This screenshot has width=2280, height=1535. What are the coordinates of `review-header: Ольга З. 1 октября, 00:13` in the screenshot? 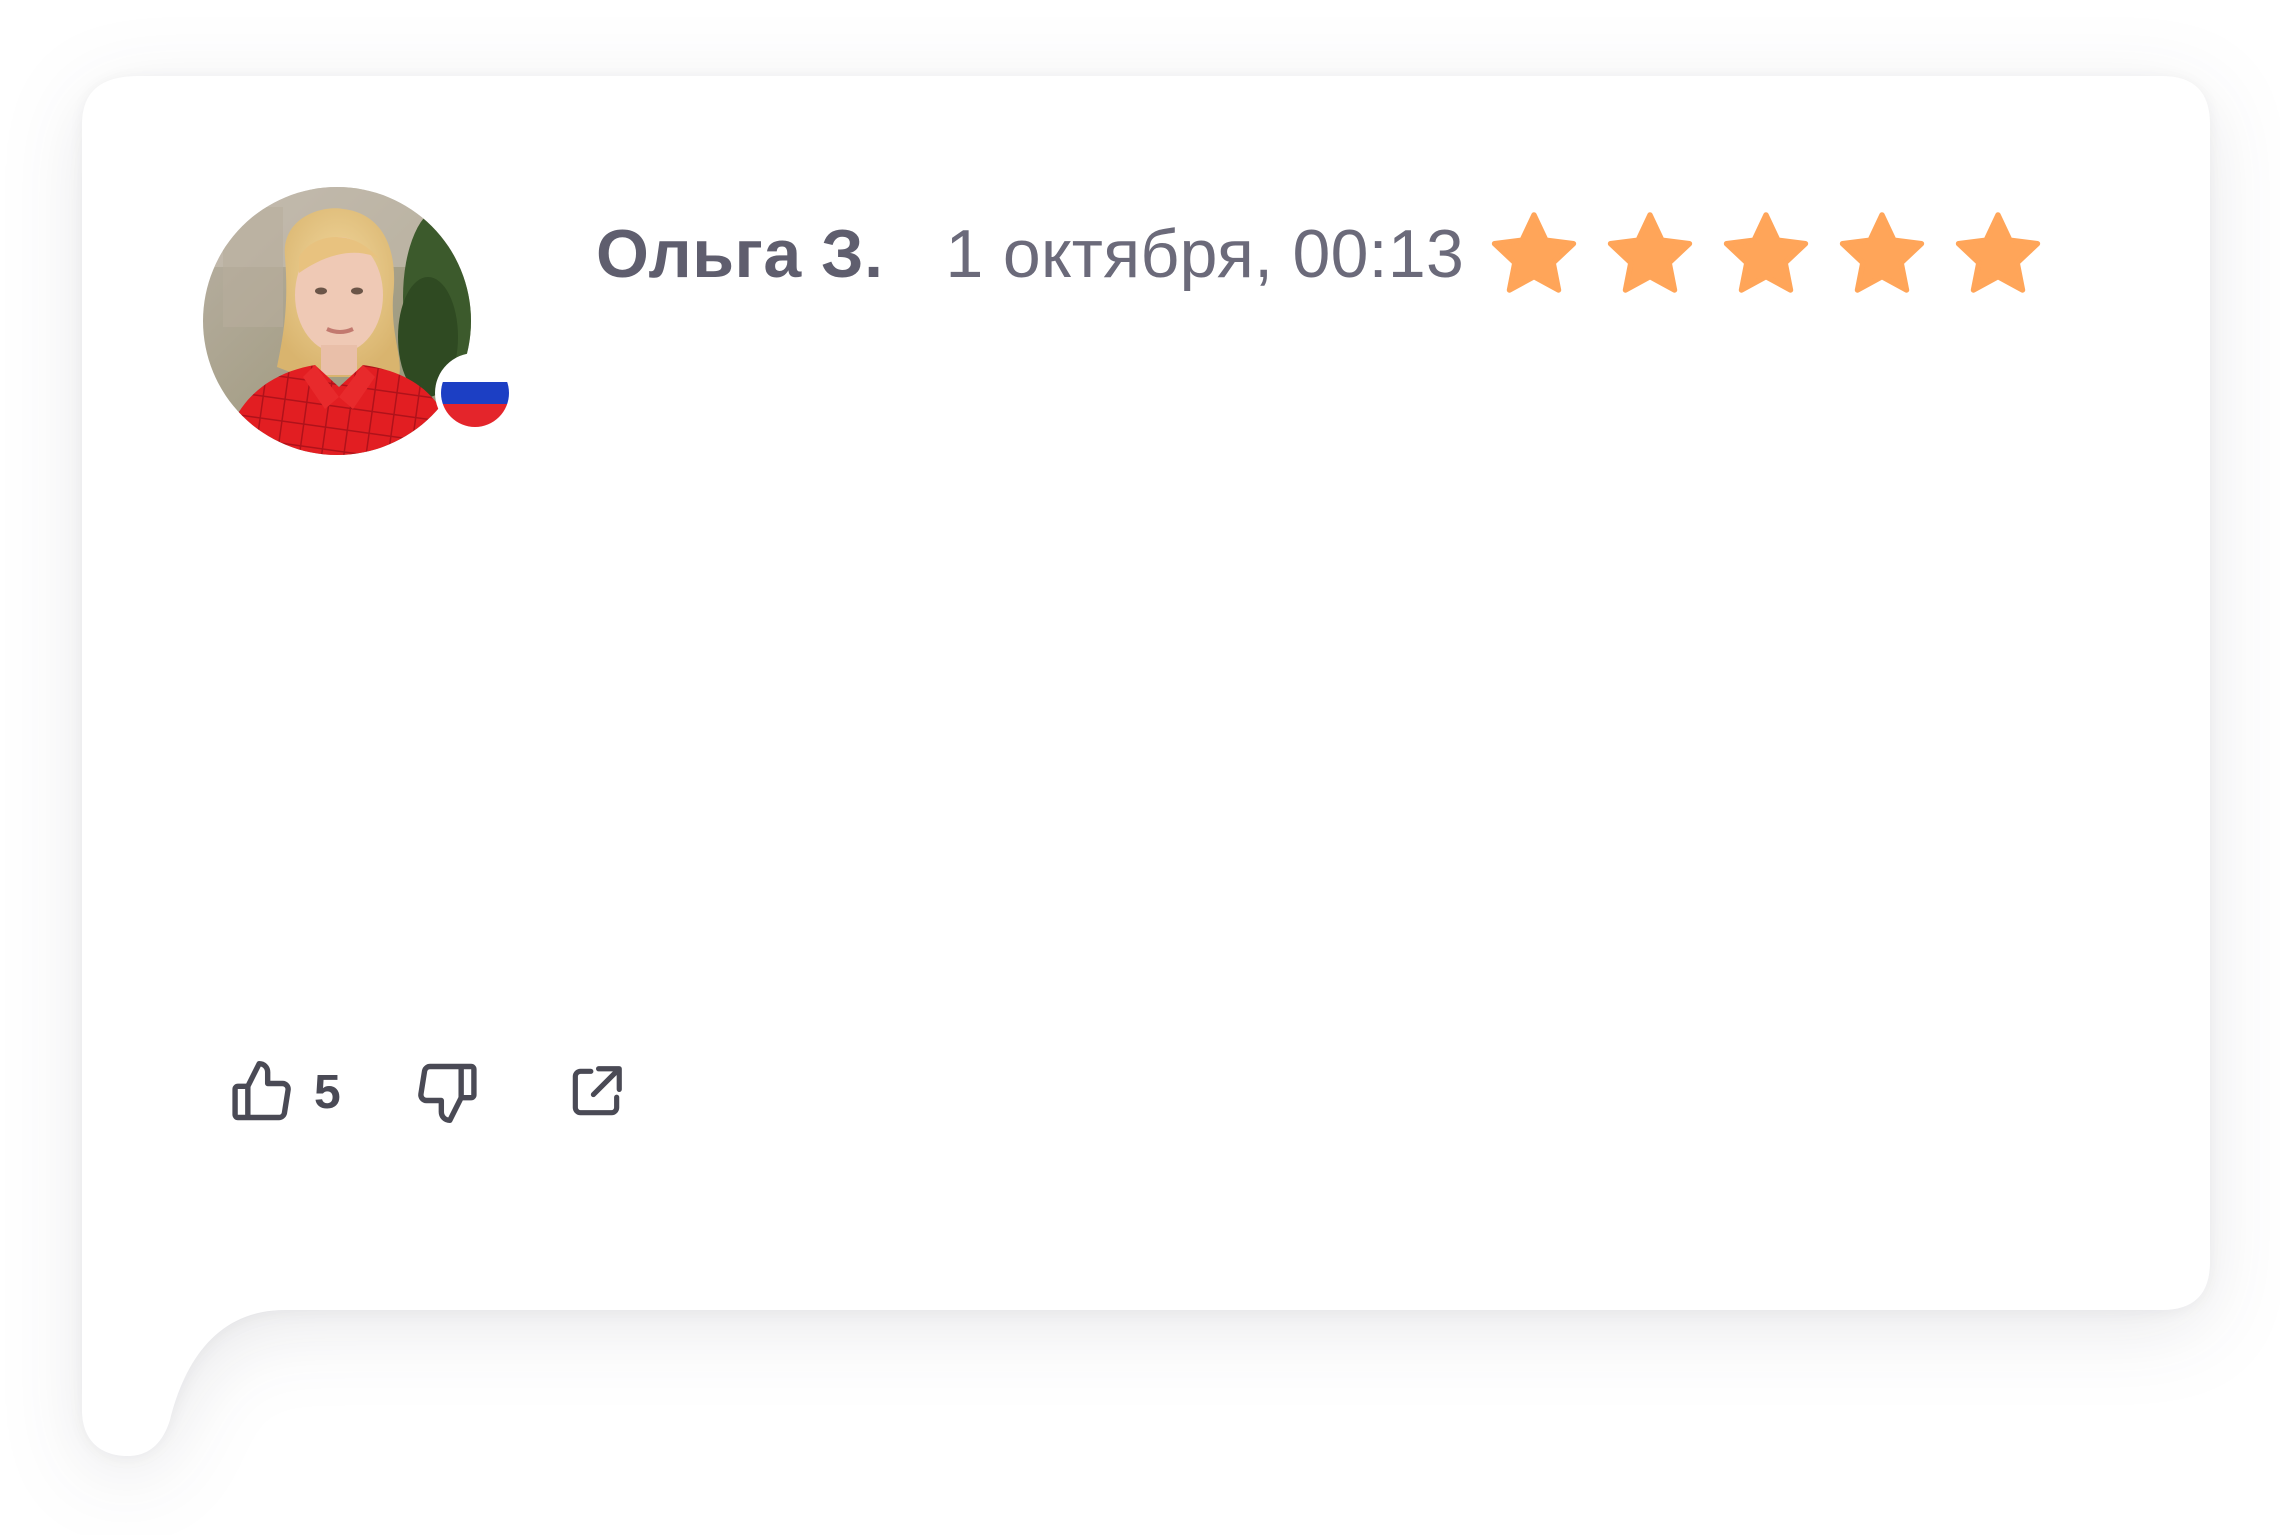 It's located at (1320, 254).